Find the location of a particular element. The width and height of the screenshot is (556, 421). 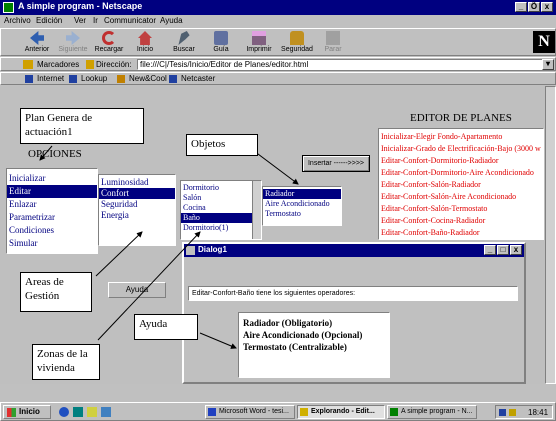

address-label: Dirección: is located at coordinates (114, 64).